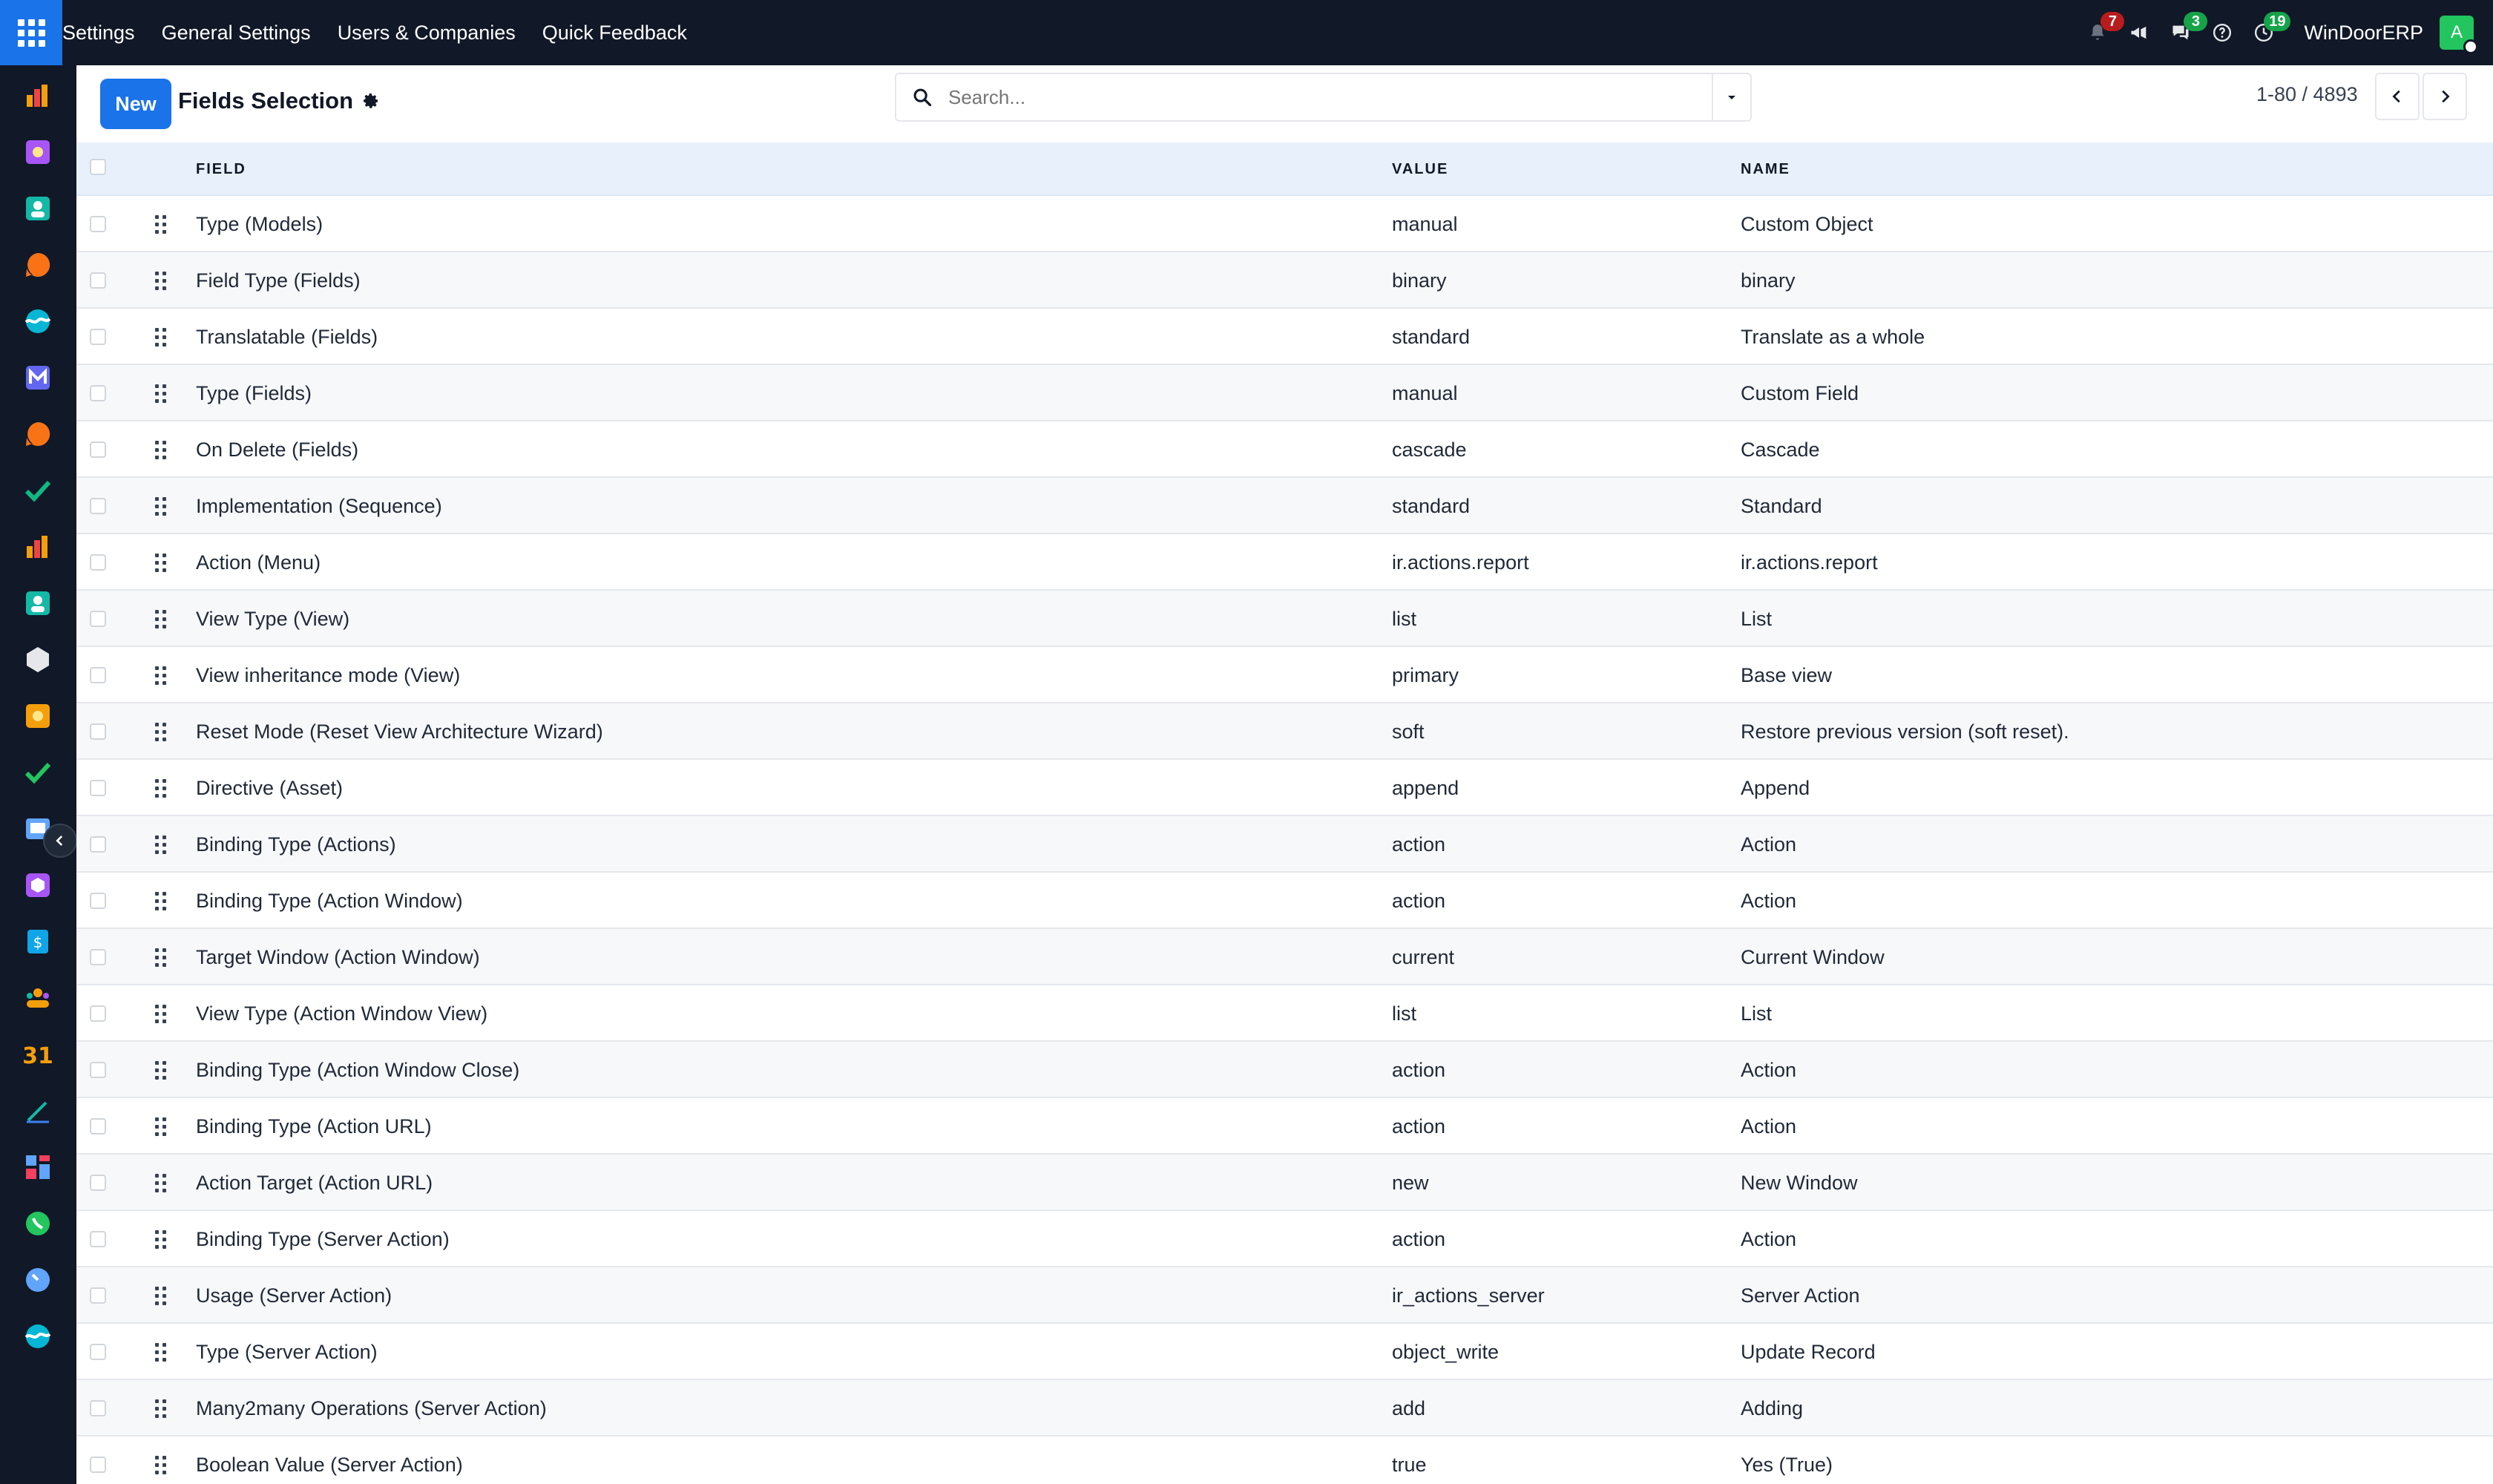 This screenshot has height=1484, width=2493. Describe the element at coordinates (614, 32) in the screenshot. I see `menu-quick-feedback: Quick Feedback` at that location.